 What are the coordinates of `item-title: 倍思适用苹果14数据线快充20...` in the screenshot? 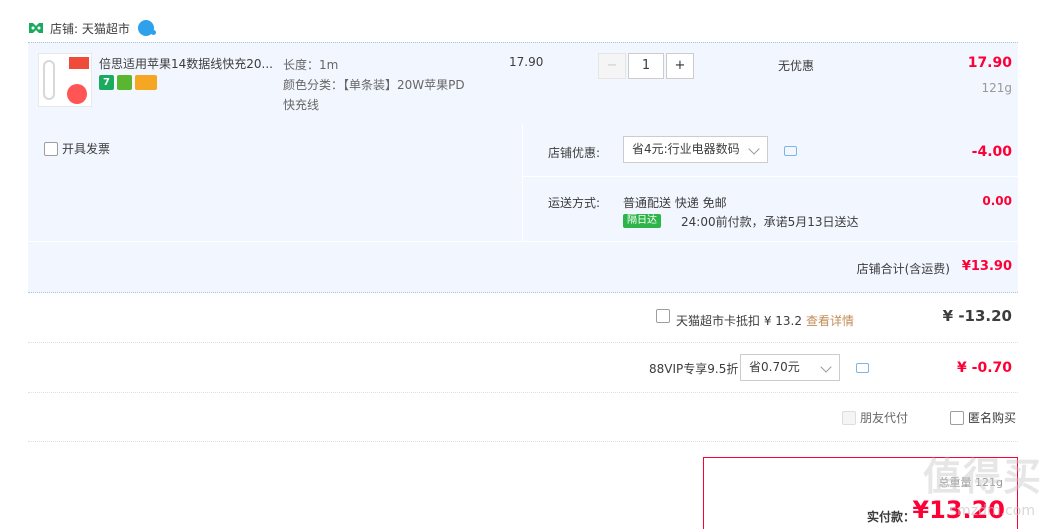 It's located at (186, 63).